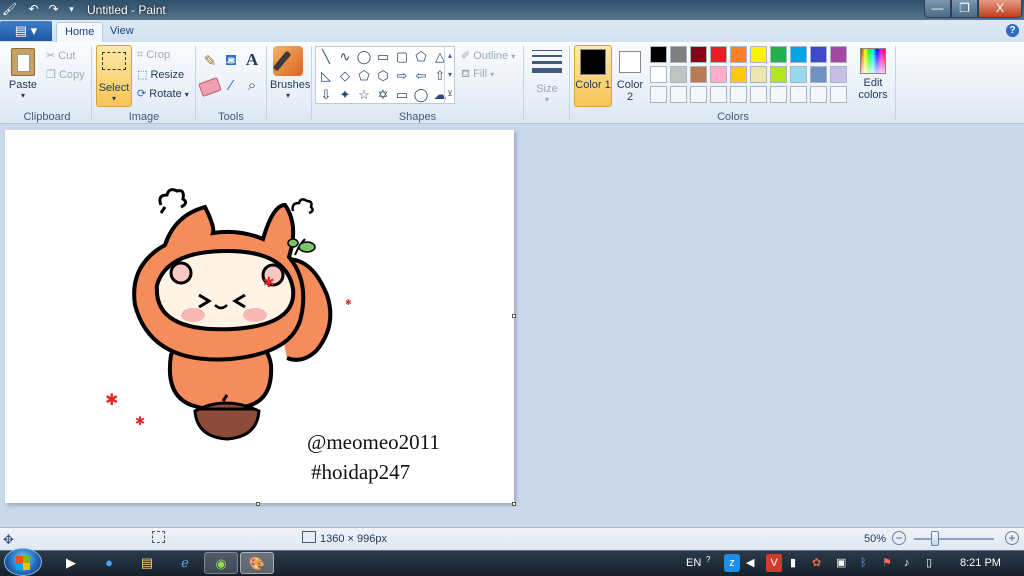 The image size is (1024, 576). What do you see at coordinates (364, 57) in the screenshot?
I see `oval-shape-icon: ◯` at bounding box center [364, 57].